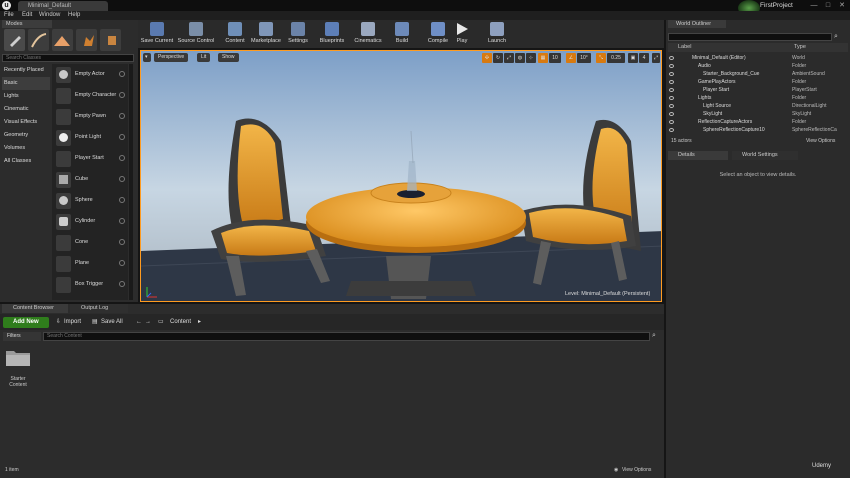 This screenshot has width=850, height=478. Describe the element at coordinates (601, 58) in the screenshot. I see `scale-snap-icon: ⤡` at that location.